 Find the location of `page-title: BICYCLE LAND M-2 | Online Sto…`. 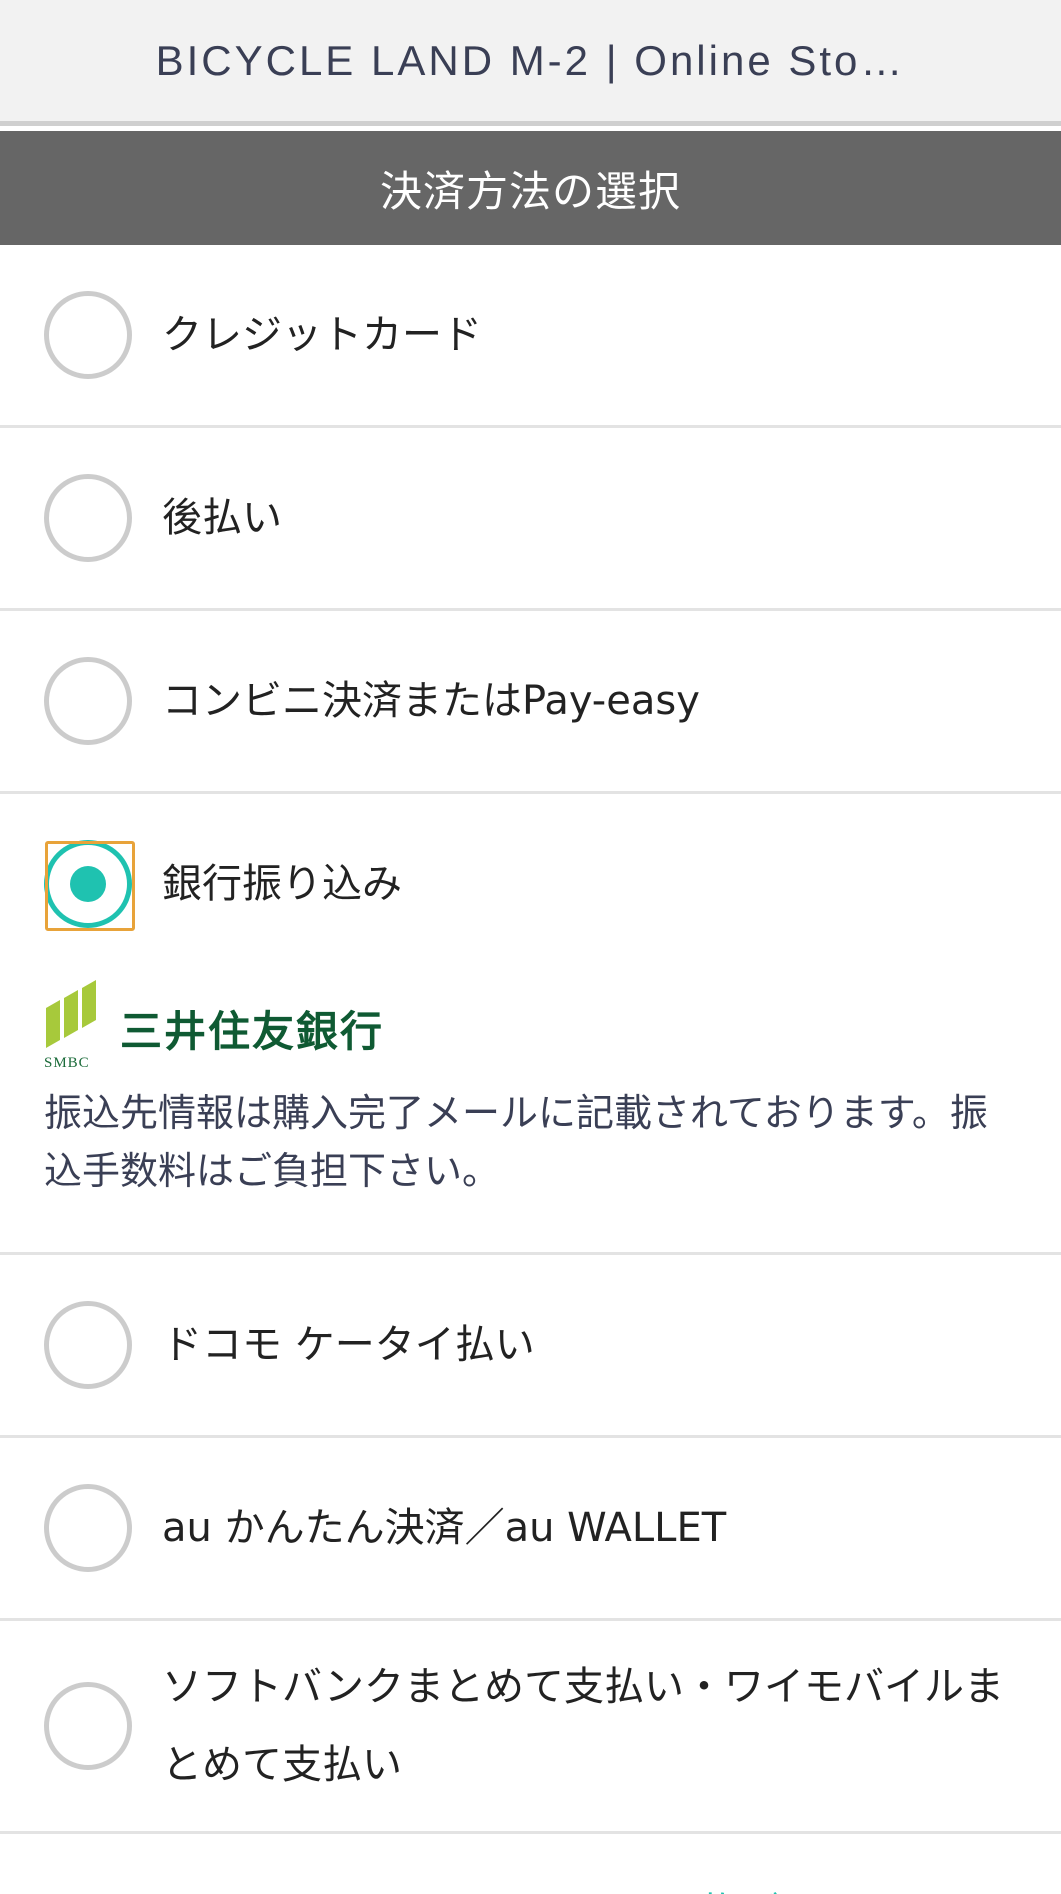

page-title: BICYCLE LAND M-2 | Online Sto… is located at coordinates (530, 60).